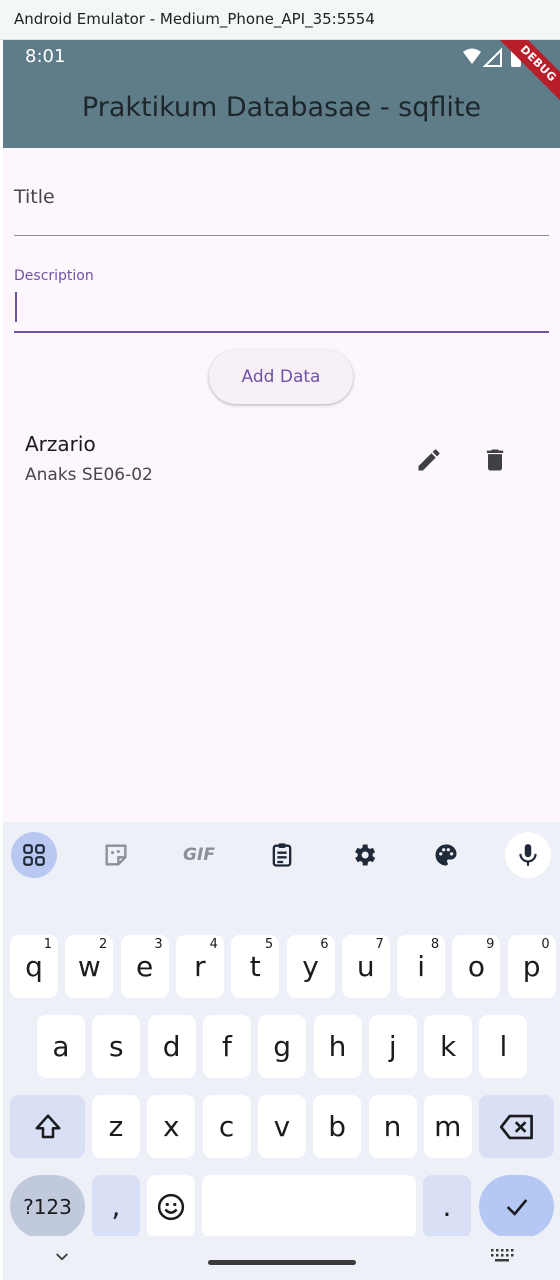  Describe the element at coordinates (45, 56) in the screenshot. I see `status-time: 8:01` at that location.